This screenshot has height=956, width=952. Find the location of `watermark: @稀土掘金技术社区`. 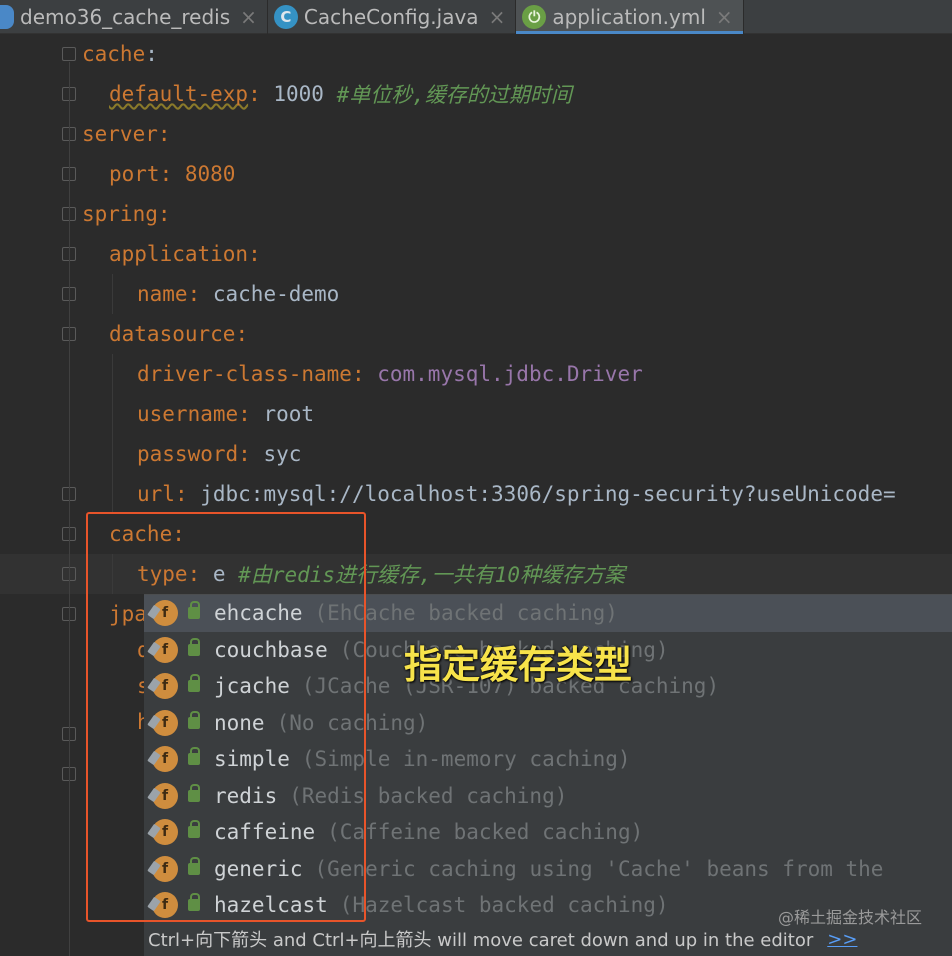

watermark: @稀土掘金技术社区 is located at coordinates (849, 917).